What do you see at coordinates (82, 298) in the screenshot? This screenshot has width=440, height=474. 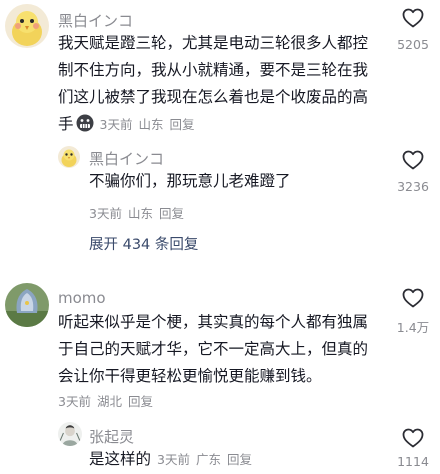 I see `comment-username: momo` at bounding box center [82, 298].